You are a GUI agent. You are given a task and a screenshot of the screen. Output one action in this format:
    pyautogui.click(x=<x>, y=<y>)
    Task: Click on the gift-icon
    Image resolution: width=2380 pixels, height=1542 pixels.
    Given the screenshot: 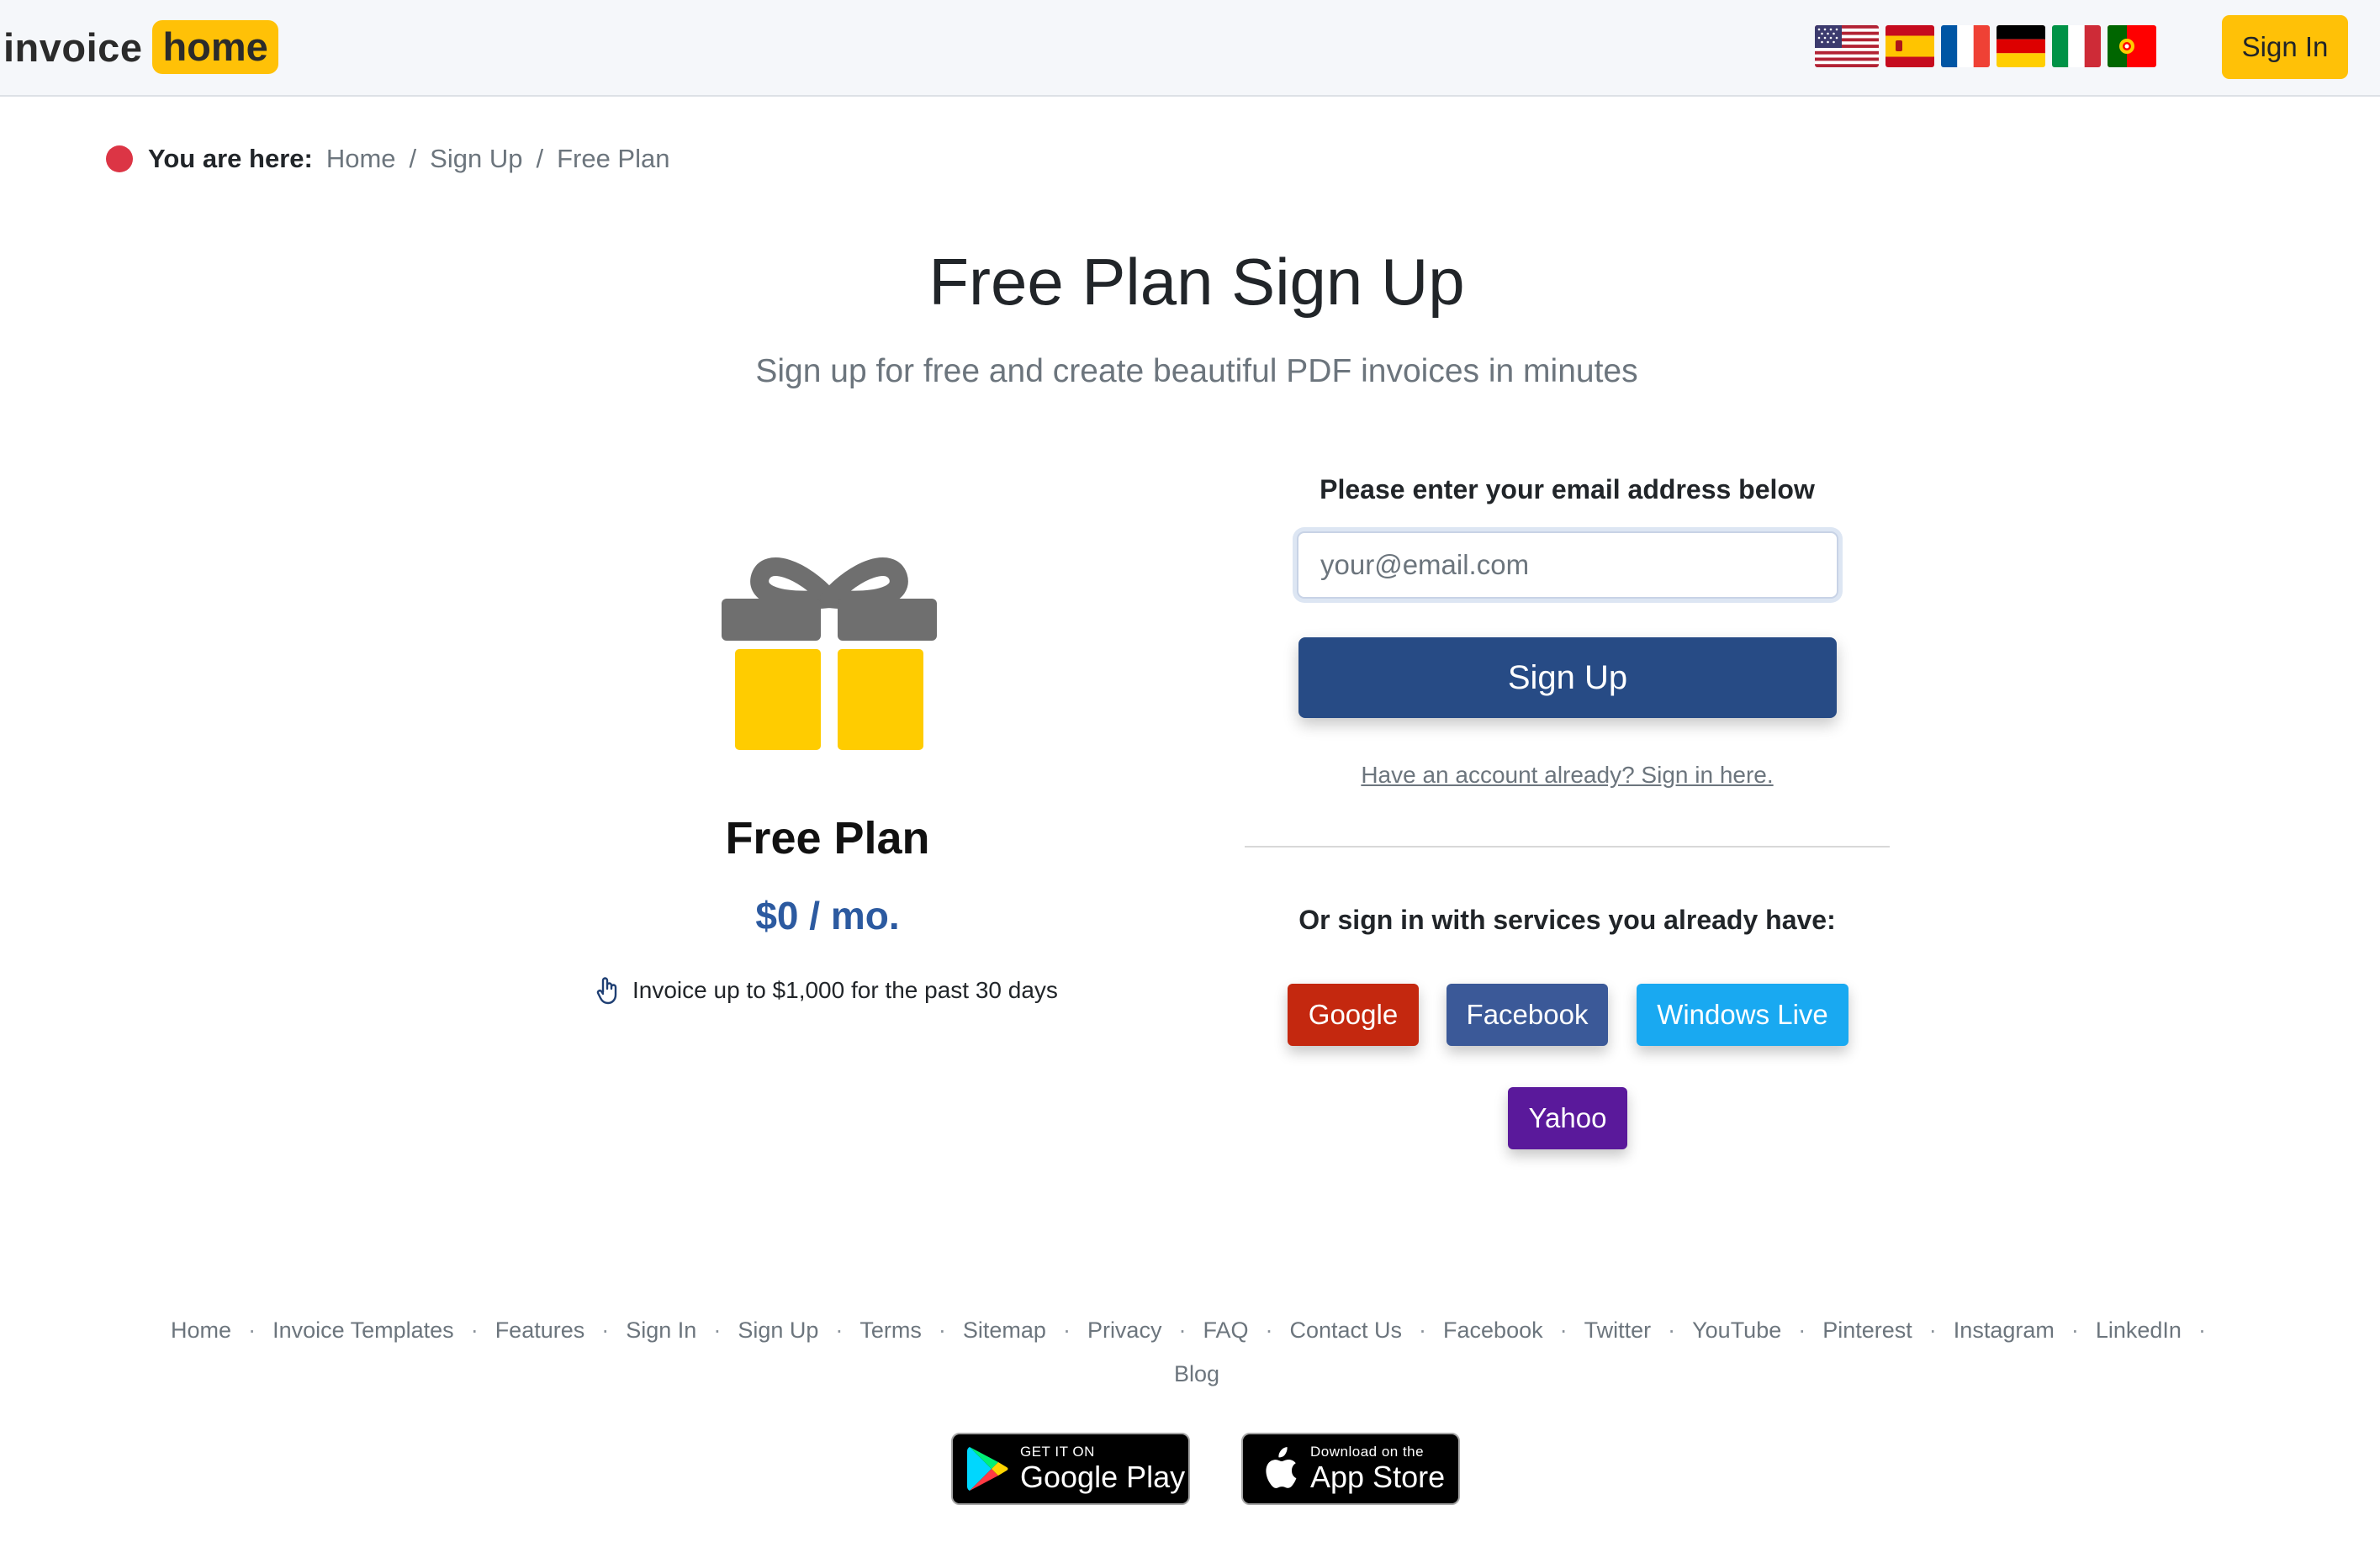 What is the action you would take?
    pyautogui.click(x=829, y=653)
    